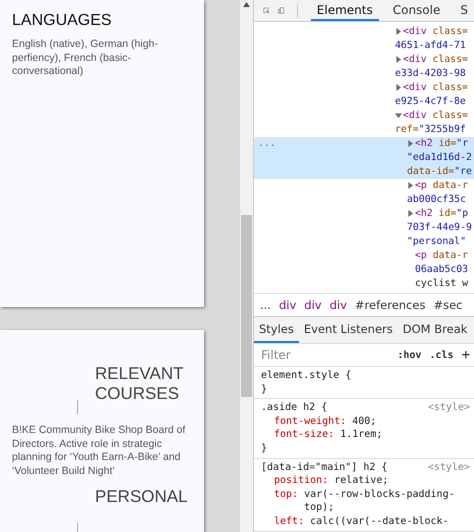 The width and height of the screenshot is (474, 532). I want to click on css-value: 1.1rem;, so click(361, 435).